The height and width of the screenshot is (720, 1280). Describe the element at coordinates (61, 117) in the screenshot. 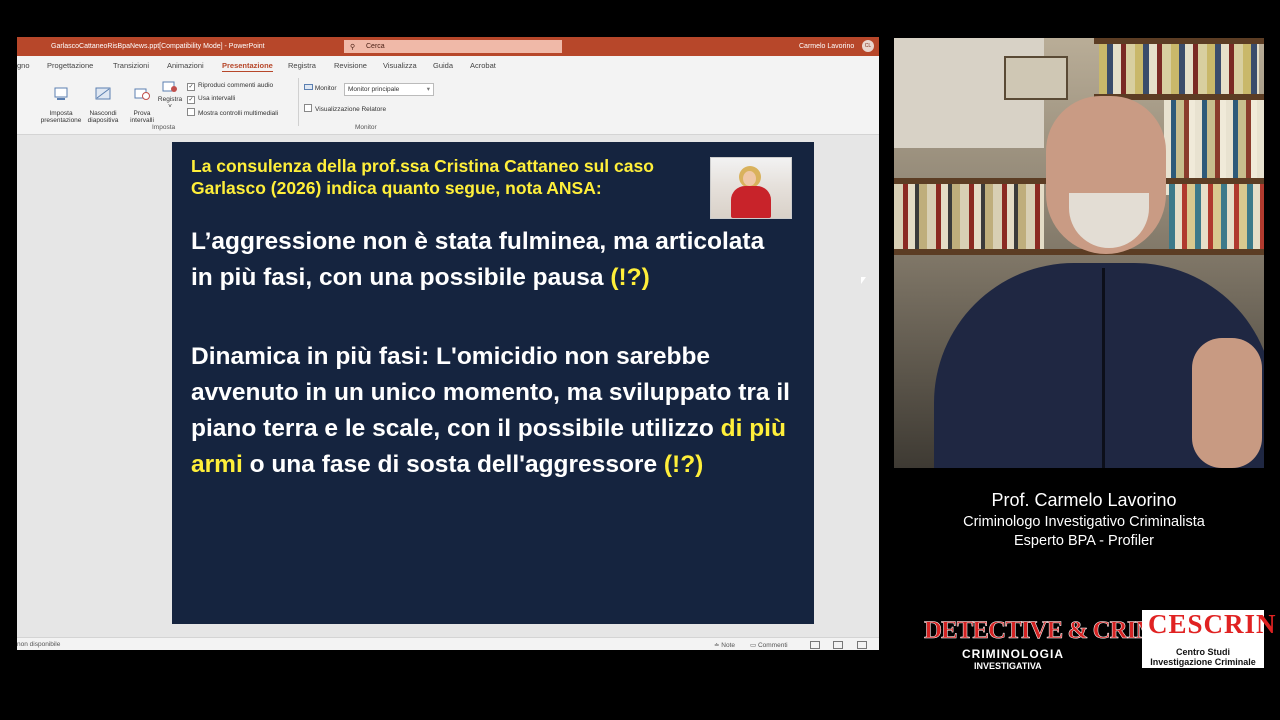

I see `imposta-presentazione-label: Imposta presentazione` at that location.